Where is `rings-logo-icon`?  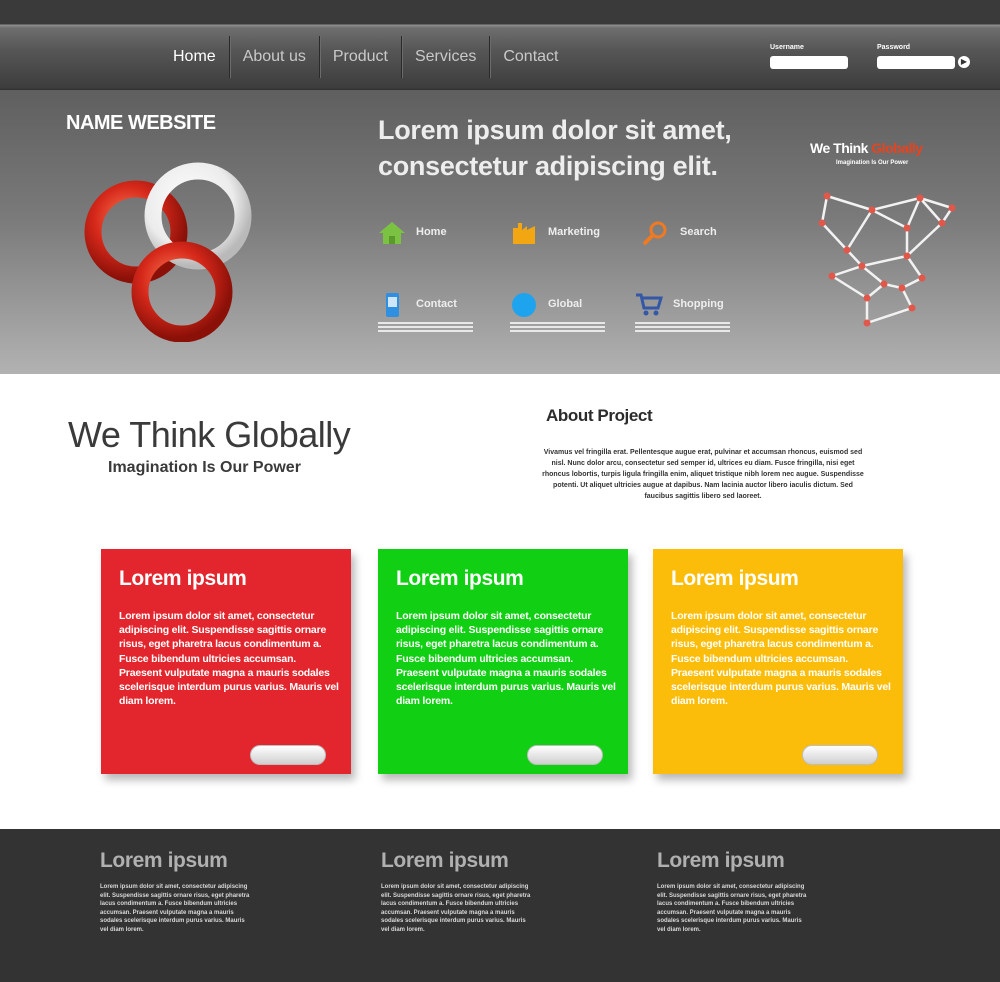 rings-logo-icon is located at coordinates (168, 252).